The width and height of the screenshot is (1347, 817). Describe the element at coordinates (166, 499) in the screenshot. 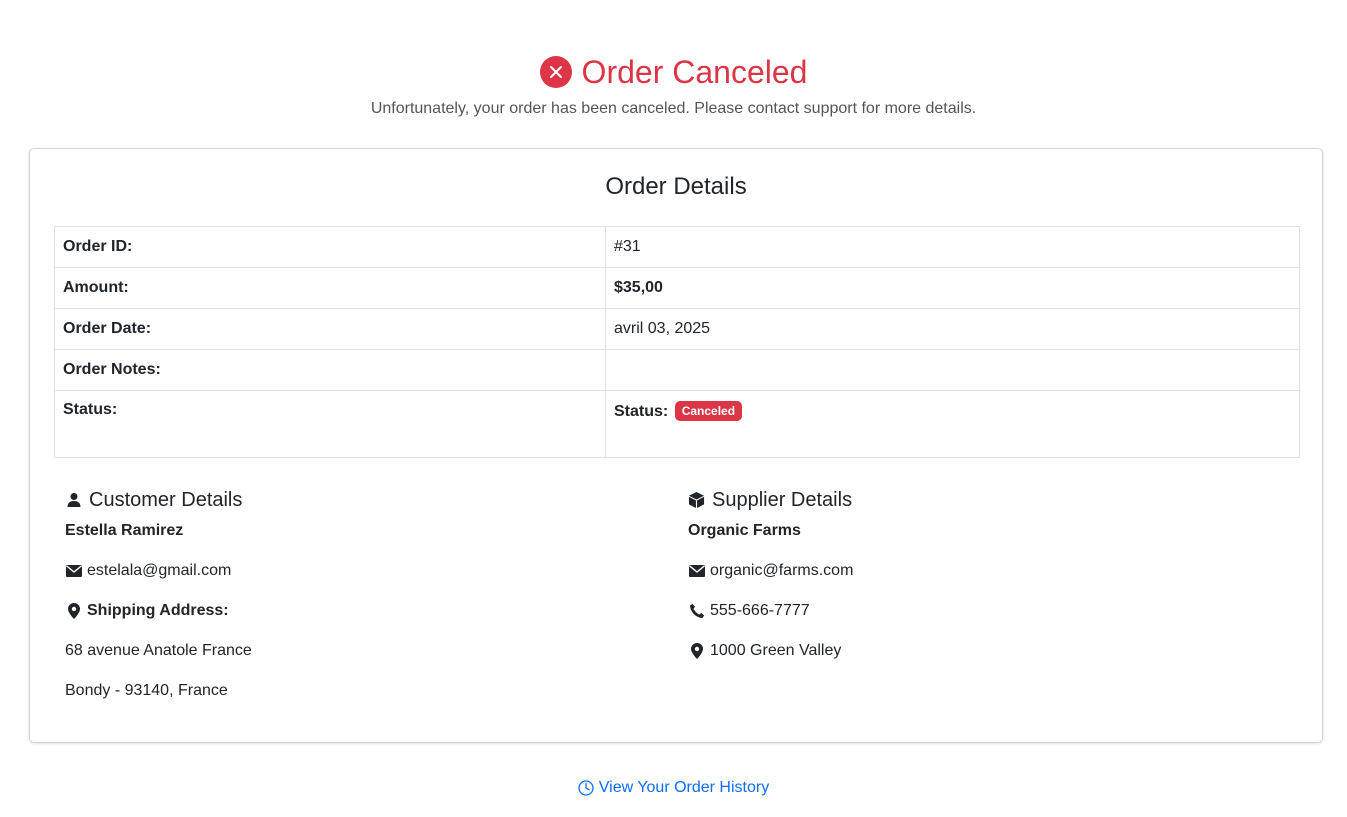

I see `customer-heading-label: Customer Details` at that location.